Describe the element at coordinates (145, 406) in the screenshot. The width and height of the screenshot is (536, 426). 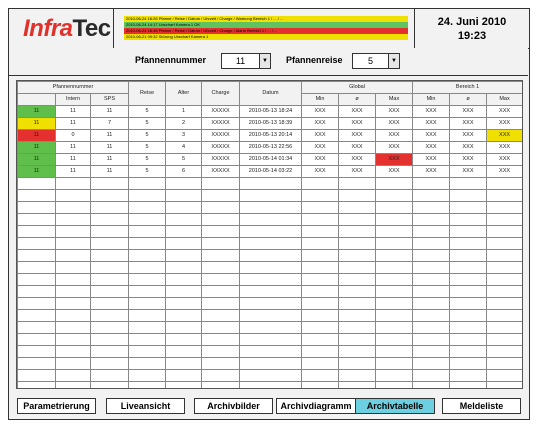
I see `nav-button-liveansicht: Liveansicht` at that location.